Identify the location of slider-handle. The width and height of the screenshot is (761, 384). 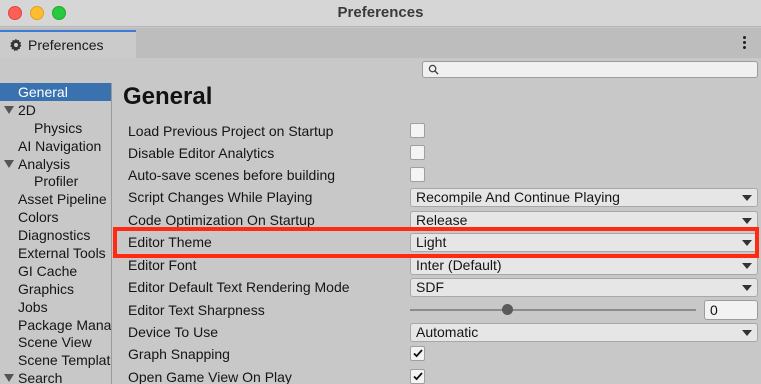
(507, 309).